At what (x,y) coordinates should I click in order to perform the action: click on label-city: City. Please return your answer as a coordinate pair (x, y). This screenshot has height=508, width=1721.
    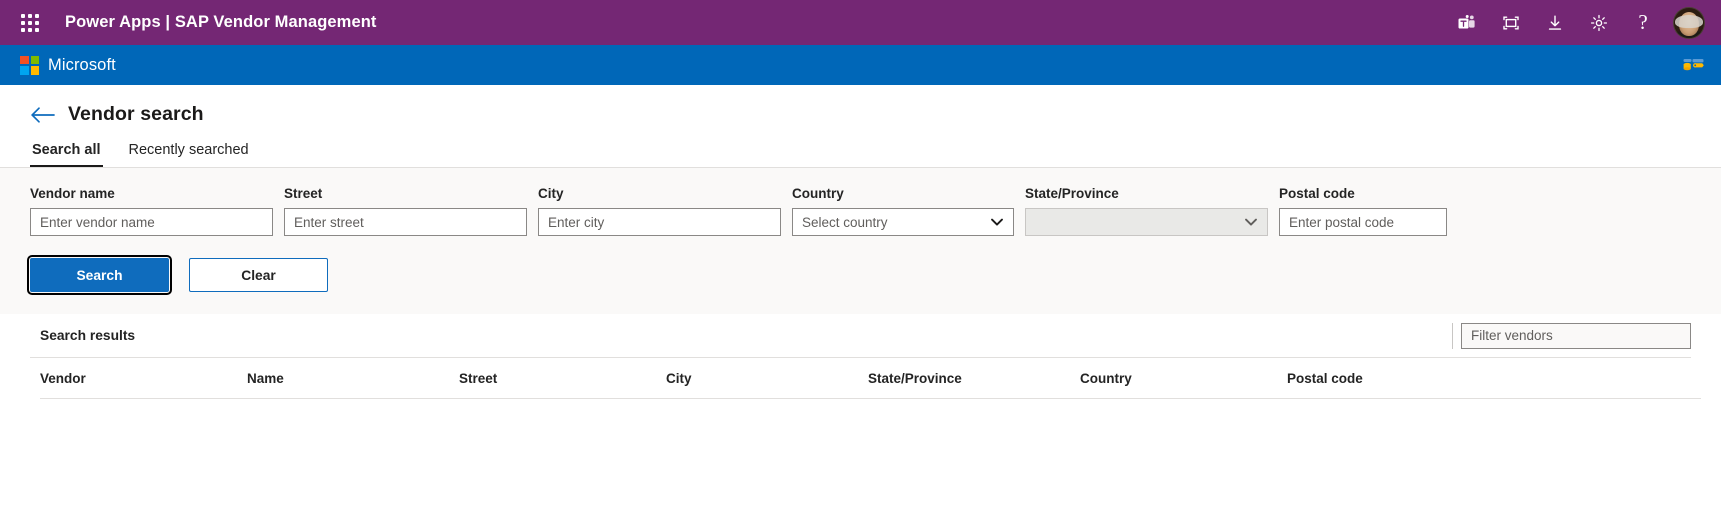
    Looking at the image, I should click on (551, 193).